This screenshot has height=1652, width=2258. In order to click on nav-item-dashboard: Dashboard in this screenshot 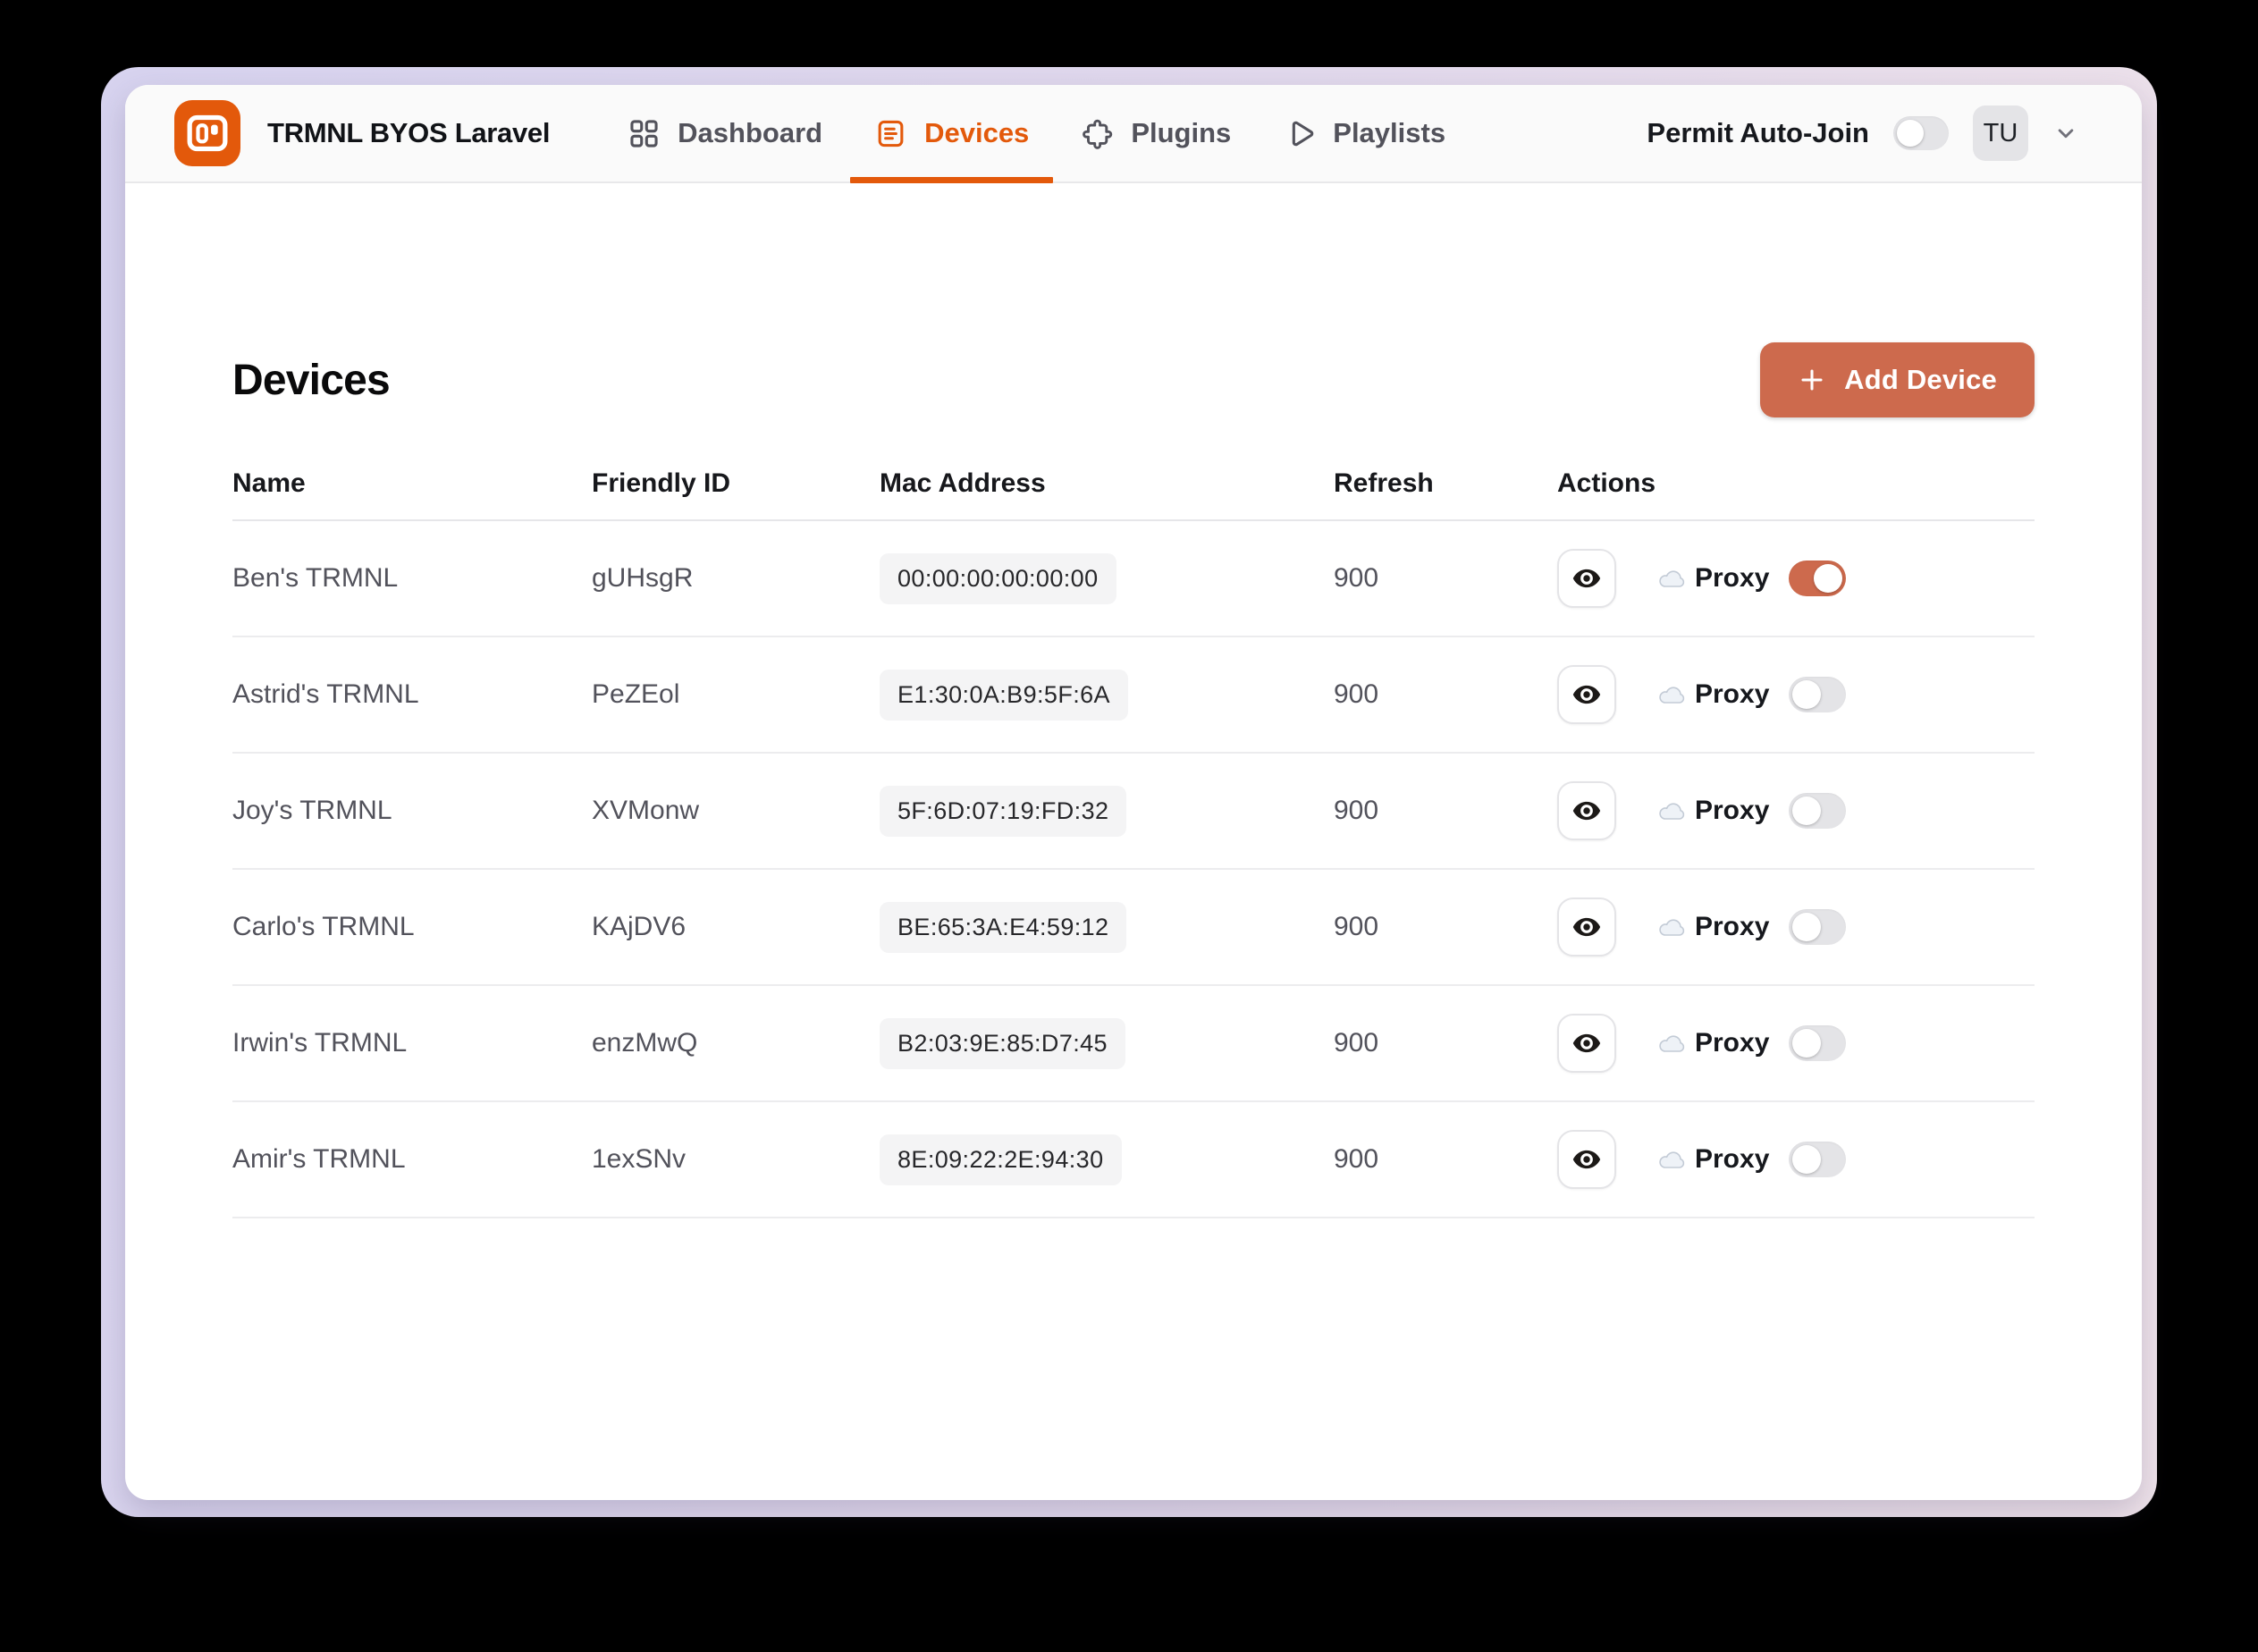, I will do `click(725, 133)`.